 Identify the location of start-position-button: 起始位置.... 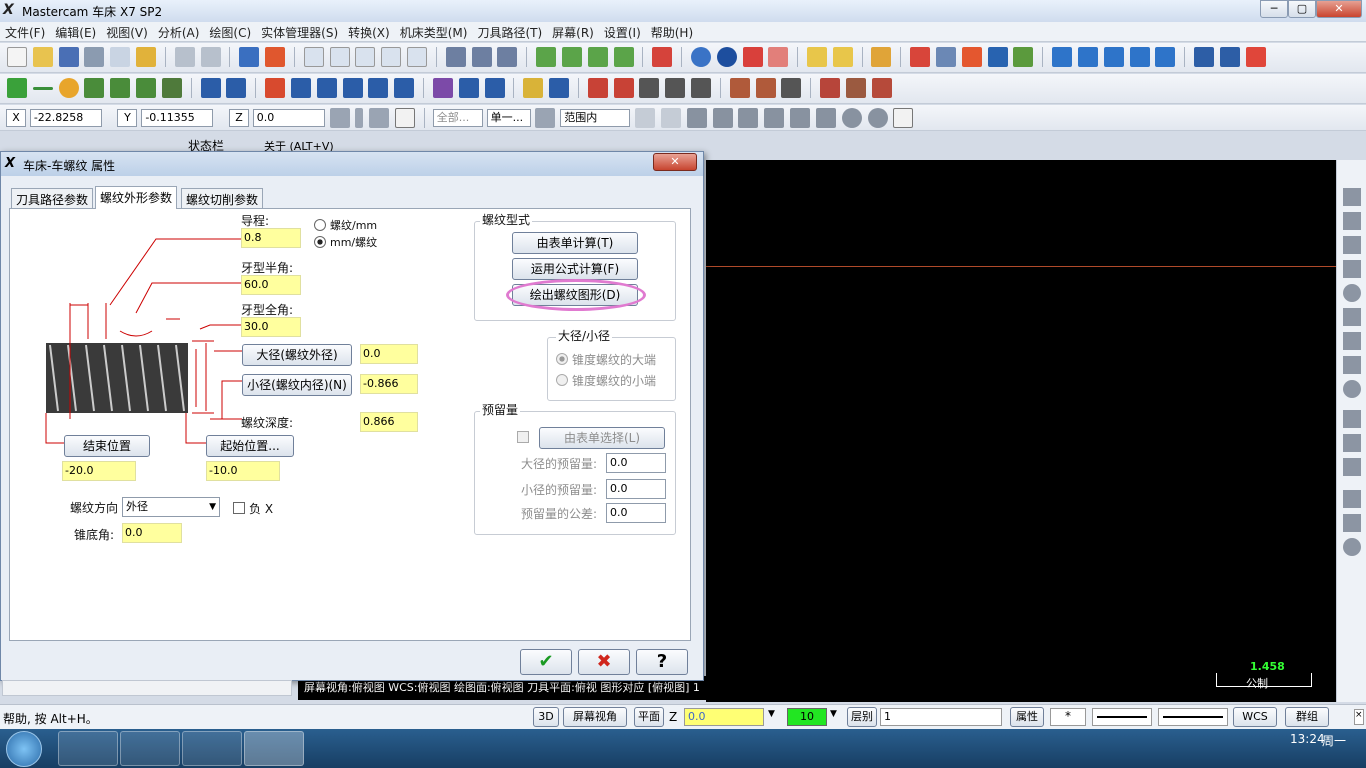
(250, 446).